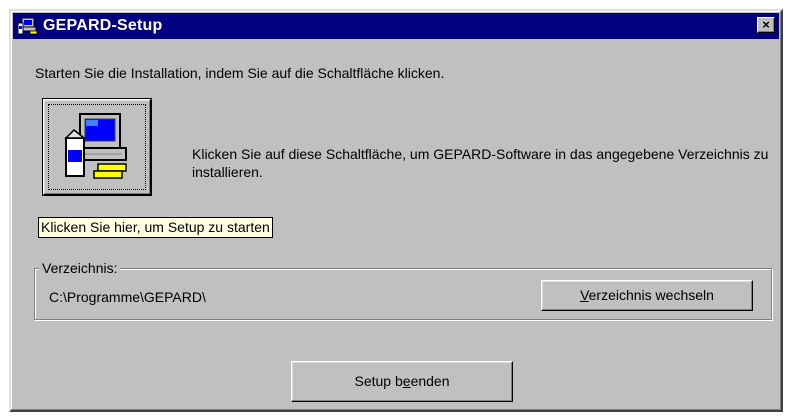  What do you see at coordinates (651, 295) in the screenshot?
I see `change-directory-label-suffix: erzeichnis wechseln` at bounding box center [651, 295].